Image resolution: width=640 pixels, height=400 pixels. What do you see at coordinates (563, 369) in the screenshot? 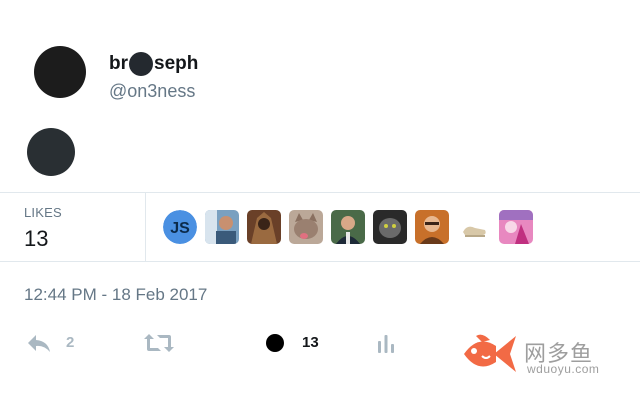
I see `watermark-url: wduoyu.com` at bounding box center [563, 369].